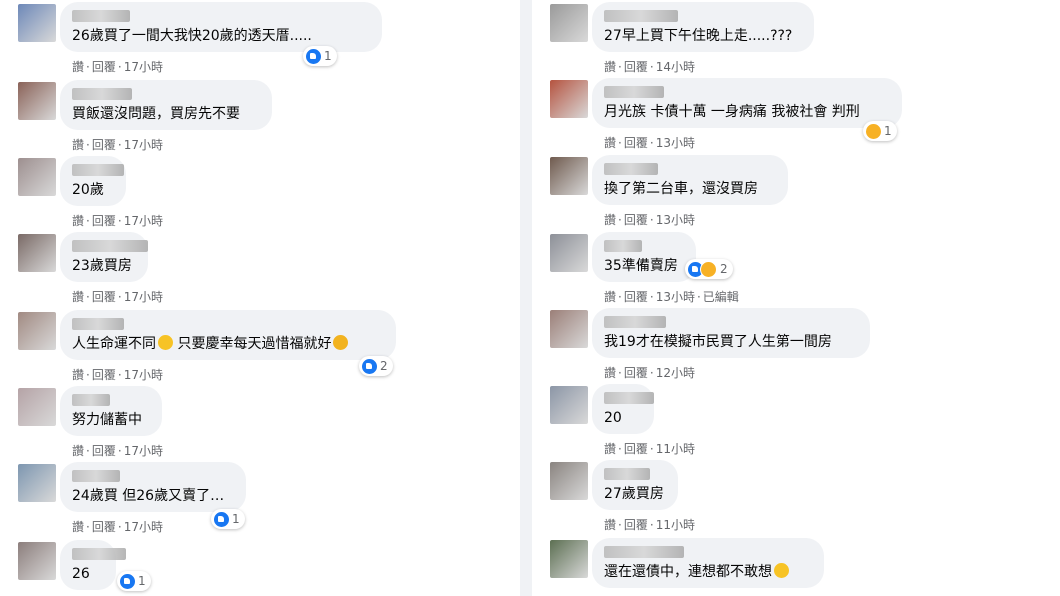 The image size is (1060, 596). I want to click on comment-bubble: 27早上買下午住晚上走.....???, so click(703, 27).